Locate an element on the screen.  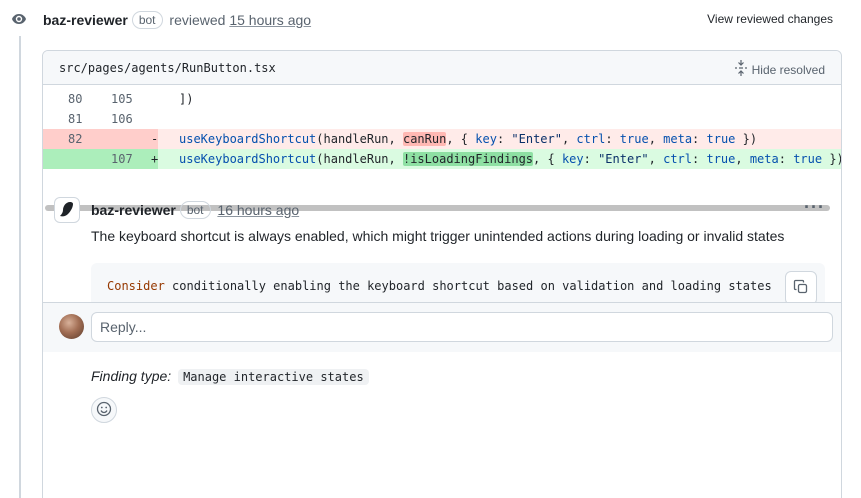
review-action: reviewed is located at coordinates (197, 20).